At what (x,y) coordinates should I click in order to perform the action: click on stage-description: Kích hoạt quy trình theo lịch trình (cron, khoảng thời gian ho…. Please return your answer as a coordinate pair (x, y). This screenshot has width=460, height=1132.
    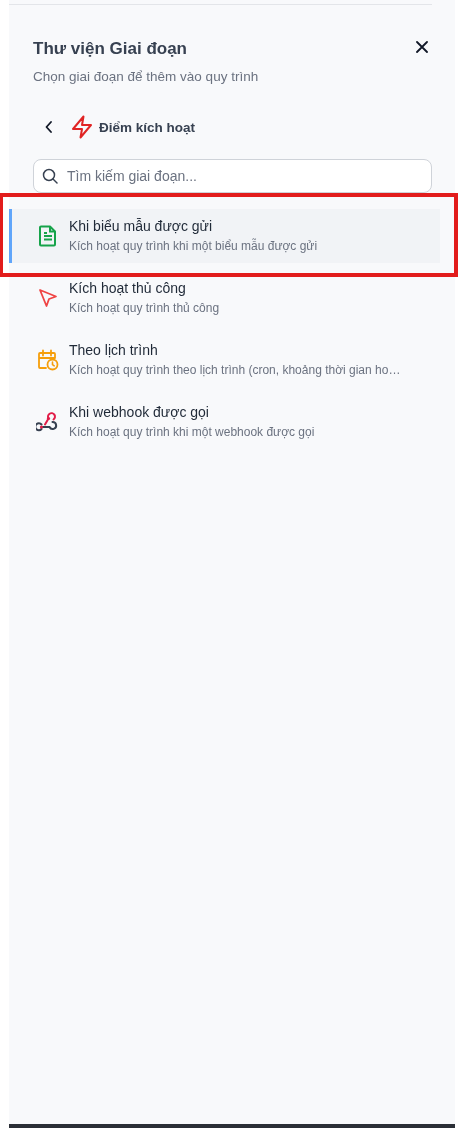
    Looking at the image, I should click on (235, 370).